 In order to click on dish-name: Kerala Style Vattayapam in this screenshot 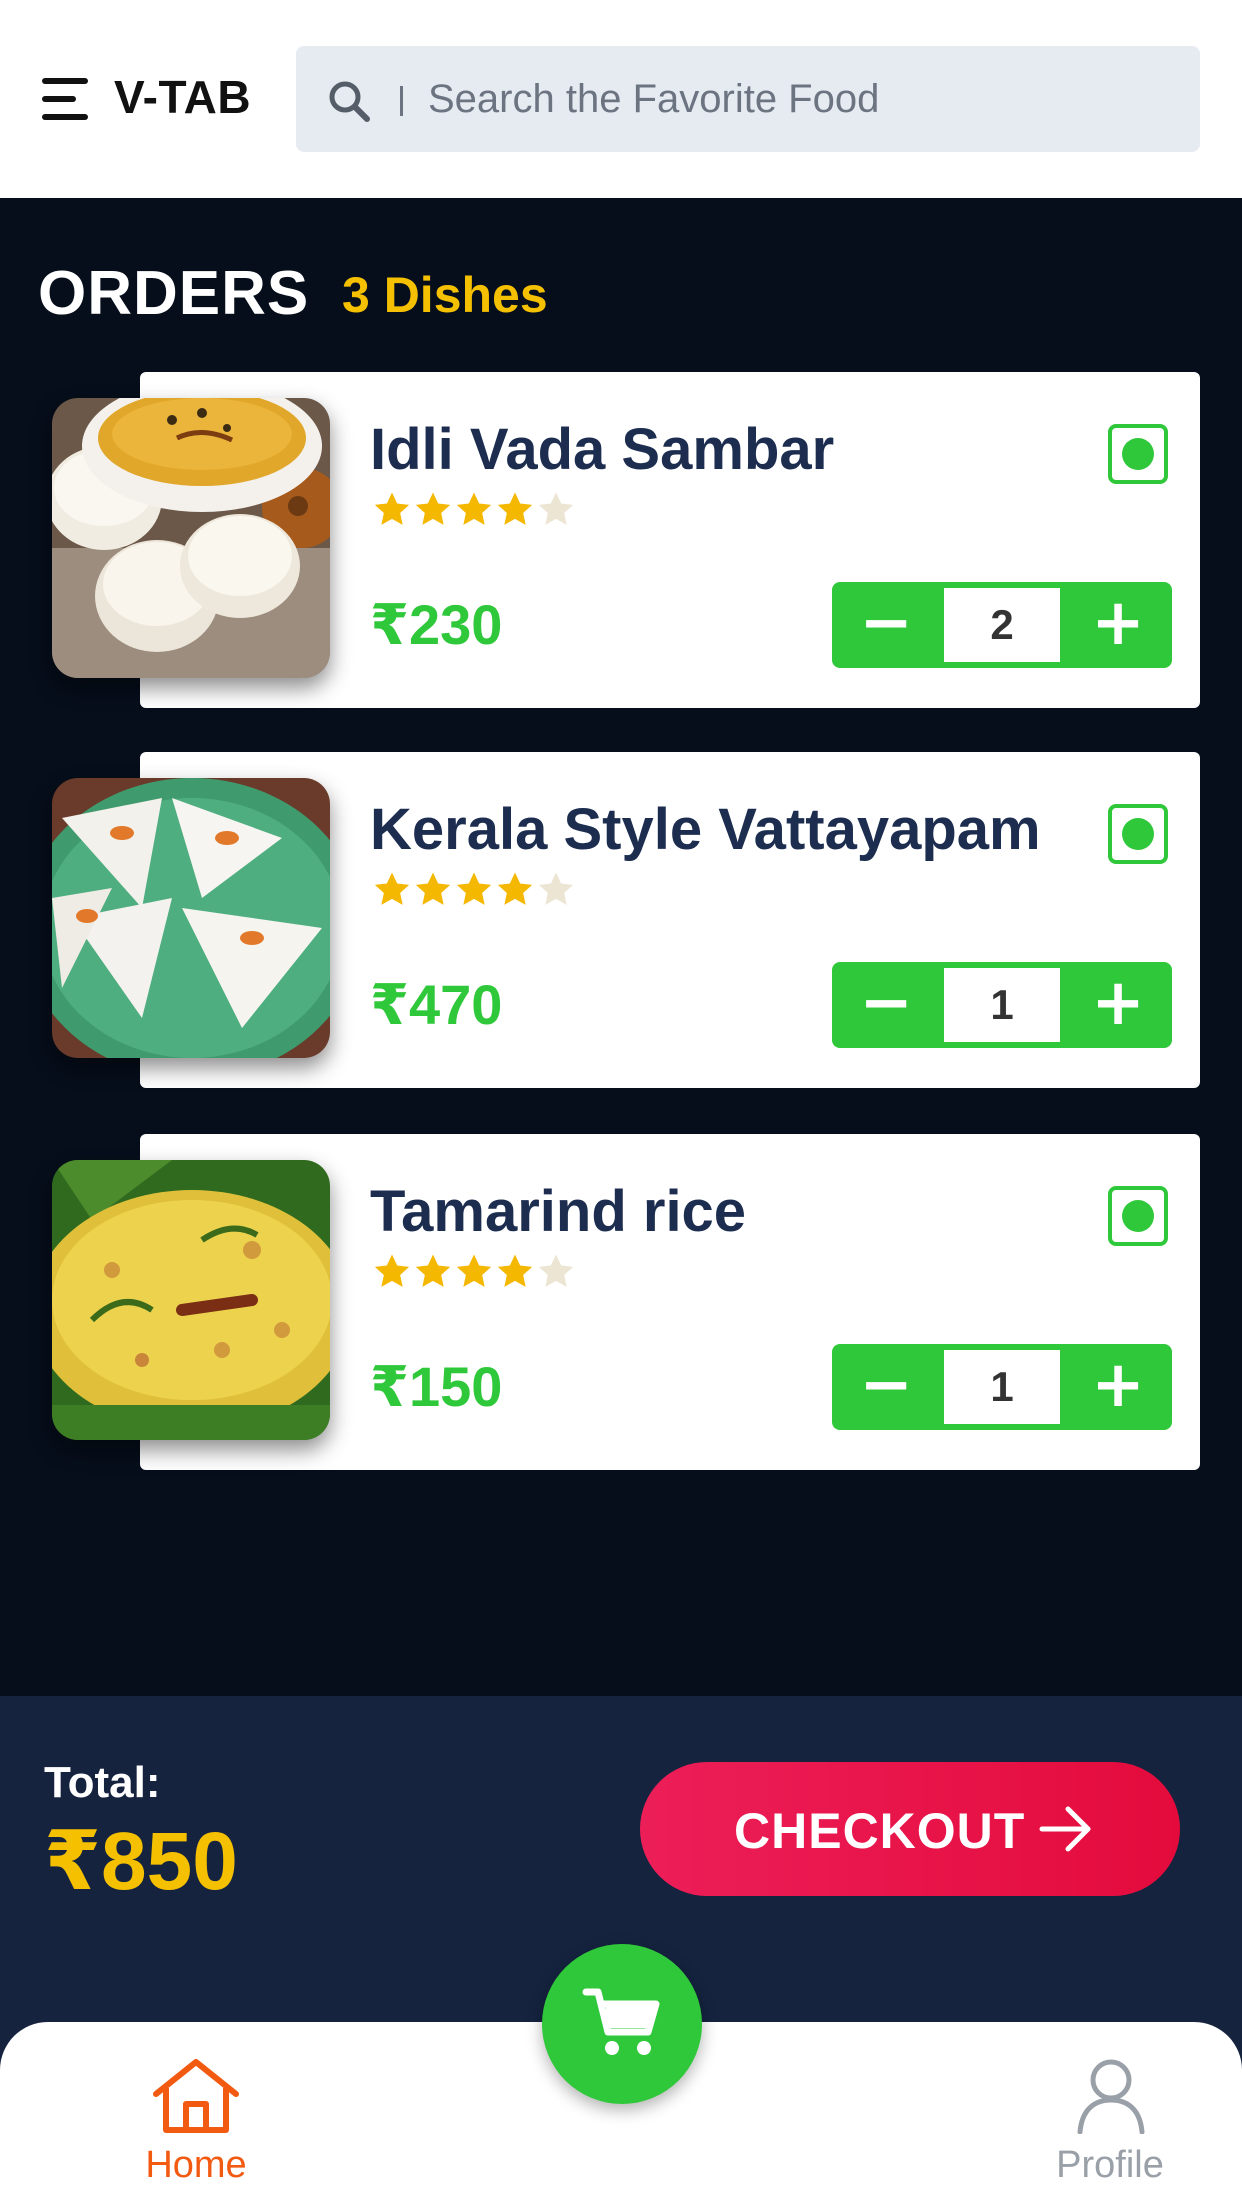, I will do `click(705, 829)`.